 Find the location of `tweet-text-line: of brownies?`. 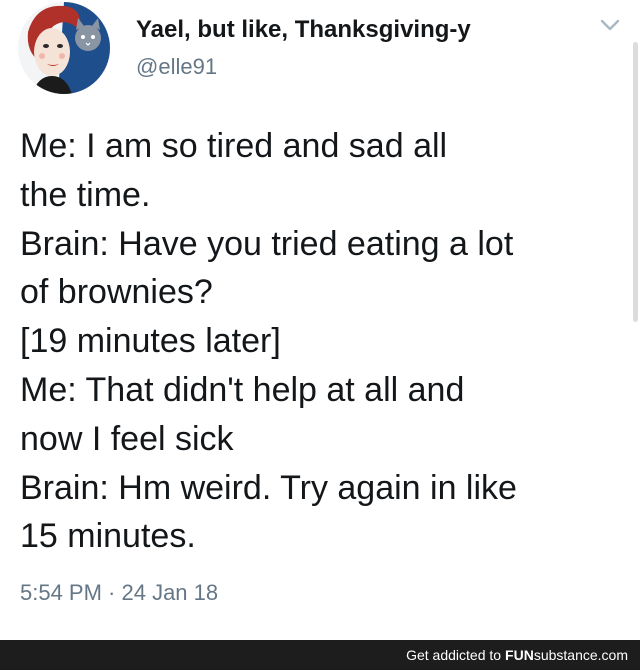

tweet-text-line: of brownies? is located at coordinates (116, 292).